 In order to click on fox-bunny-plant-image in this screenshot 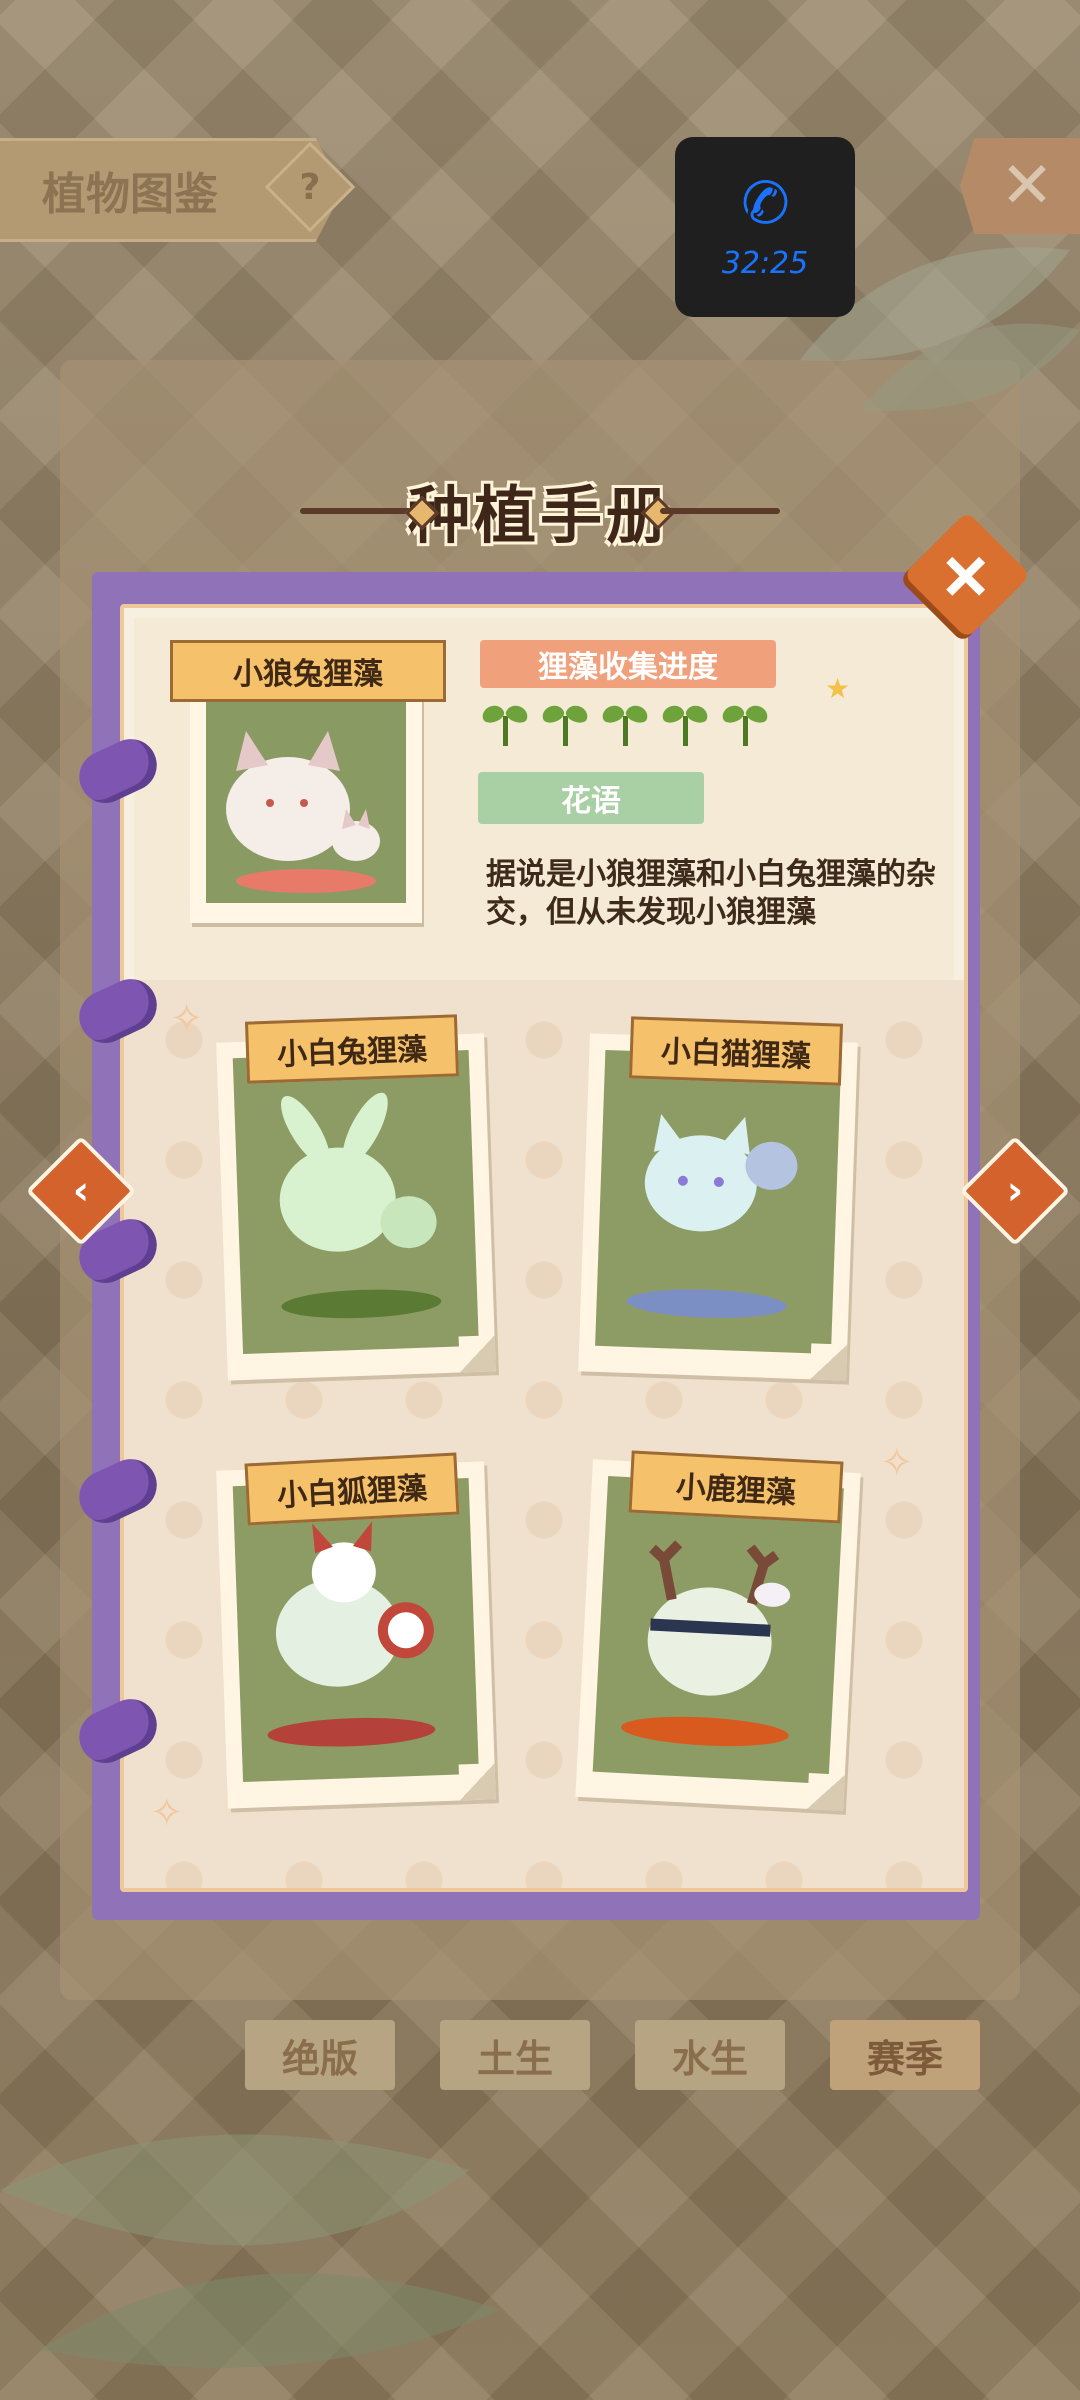, I will do `click(303, 812)`.